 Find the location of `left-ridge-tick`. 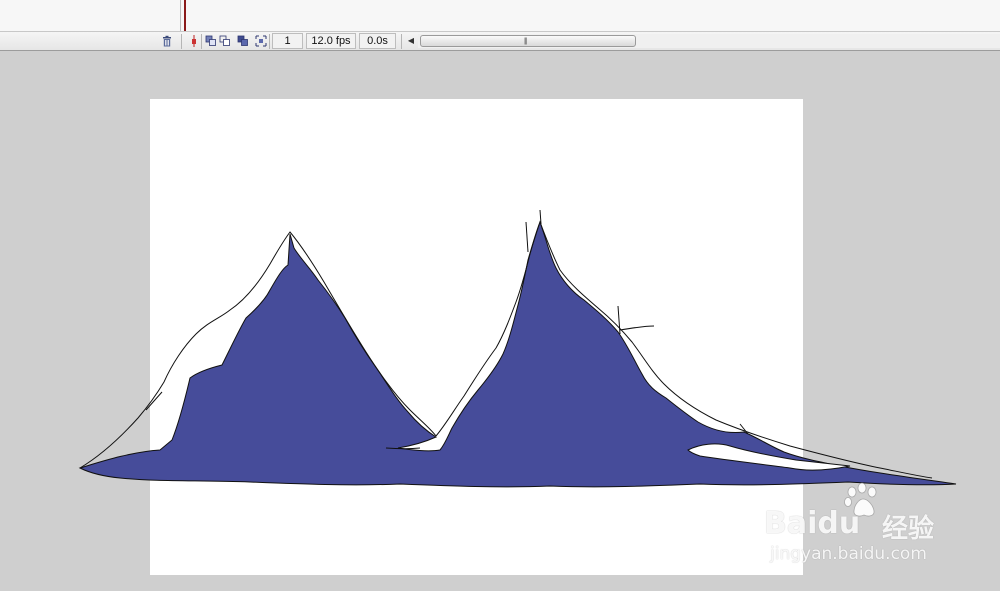

left-ridge-tick is located at coordinates (154, 401).